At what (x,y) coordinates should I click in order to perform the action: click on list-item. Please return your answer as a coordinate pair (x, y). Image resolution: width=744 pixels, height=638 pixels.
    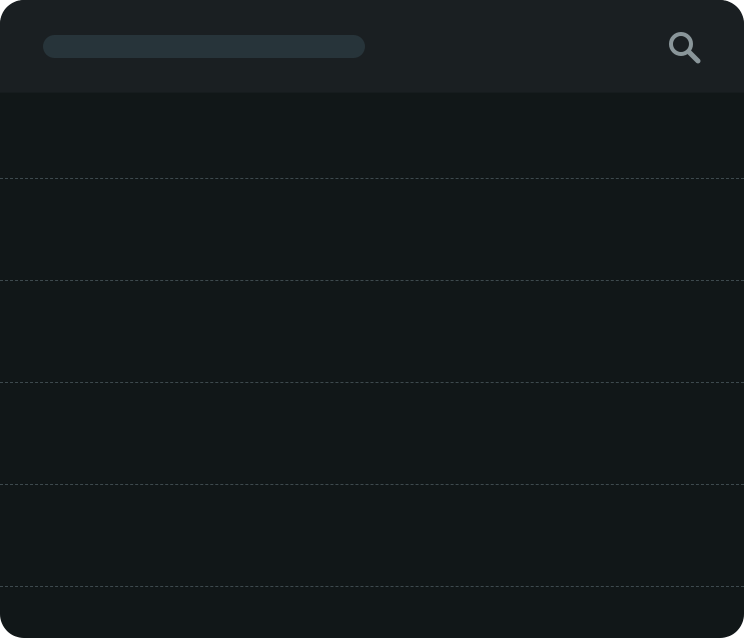
    Looking at the image, I should click on (372, 612).